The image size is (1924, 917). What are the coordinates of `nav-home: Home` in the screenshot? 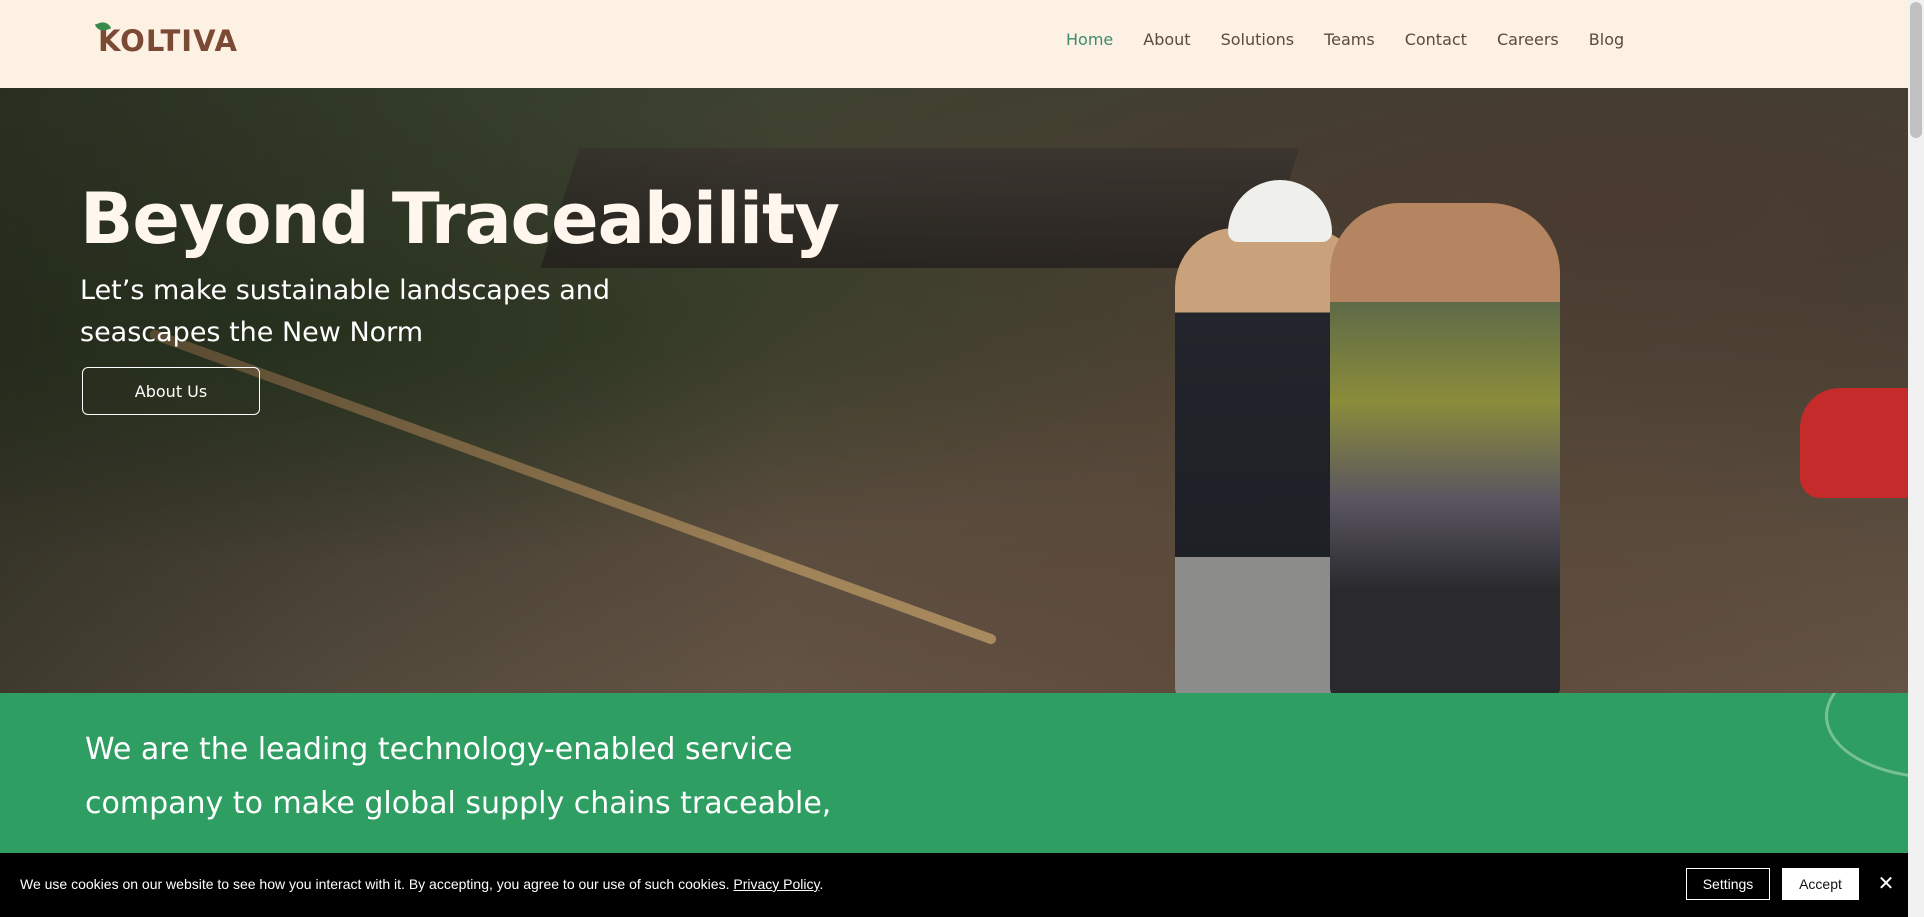 It's located at (1089, 39).